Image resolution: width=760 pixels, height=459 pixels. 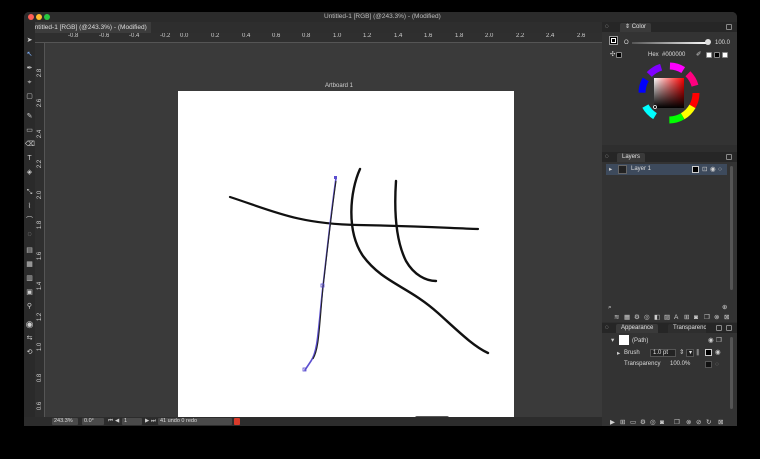 I want to click on layer-name: Layer 1, so click(x=641, y=169).